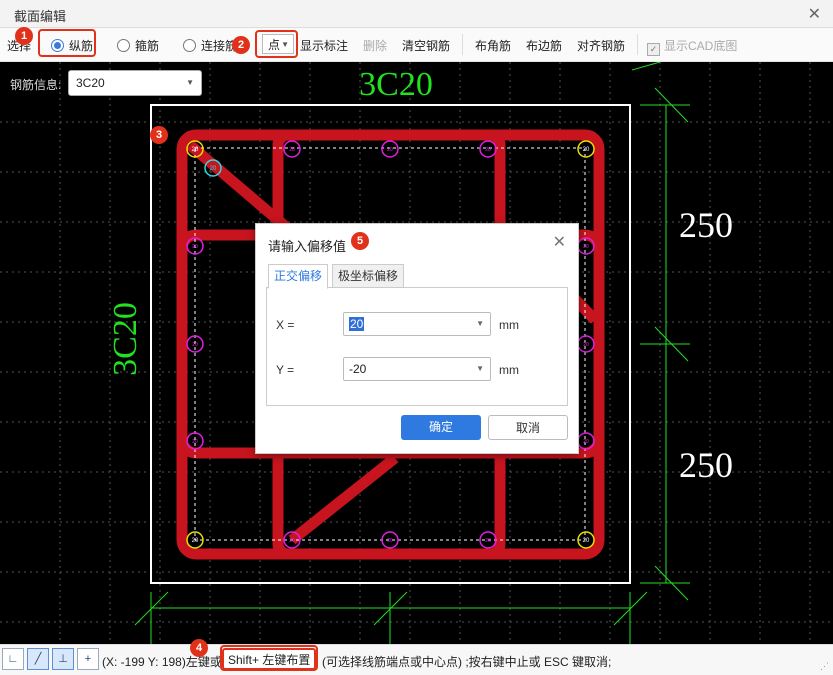 This screenshot has height=675, width=833. Describe the element at coordinates (493, 45) in the screenshot. I see `corner-rebar-button: 布角筋` at that location.